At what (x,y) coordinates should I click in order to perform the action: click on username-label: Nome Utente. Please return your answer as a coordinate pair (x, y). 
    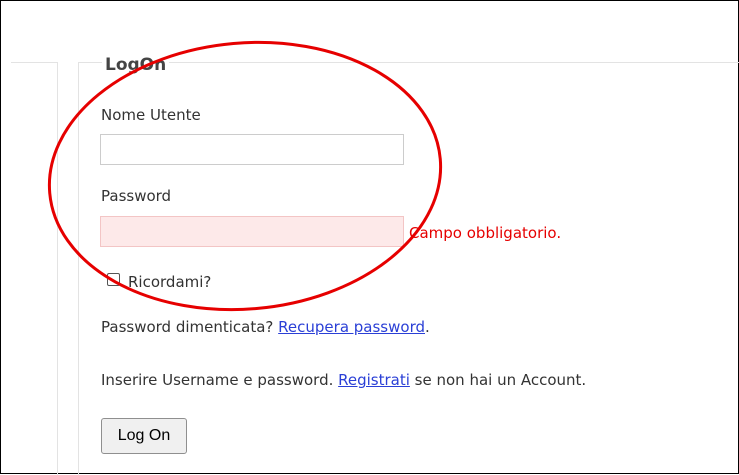
    Looking at the image, I should click on (151, 115).